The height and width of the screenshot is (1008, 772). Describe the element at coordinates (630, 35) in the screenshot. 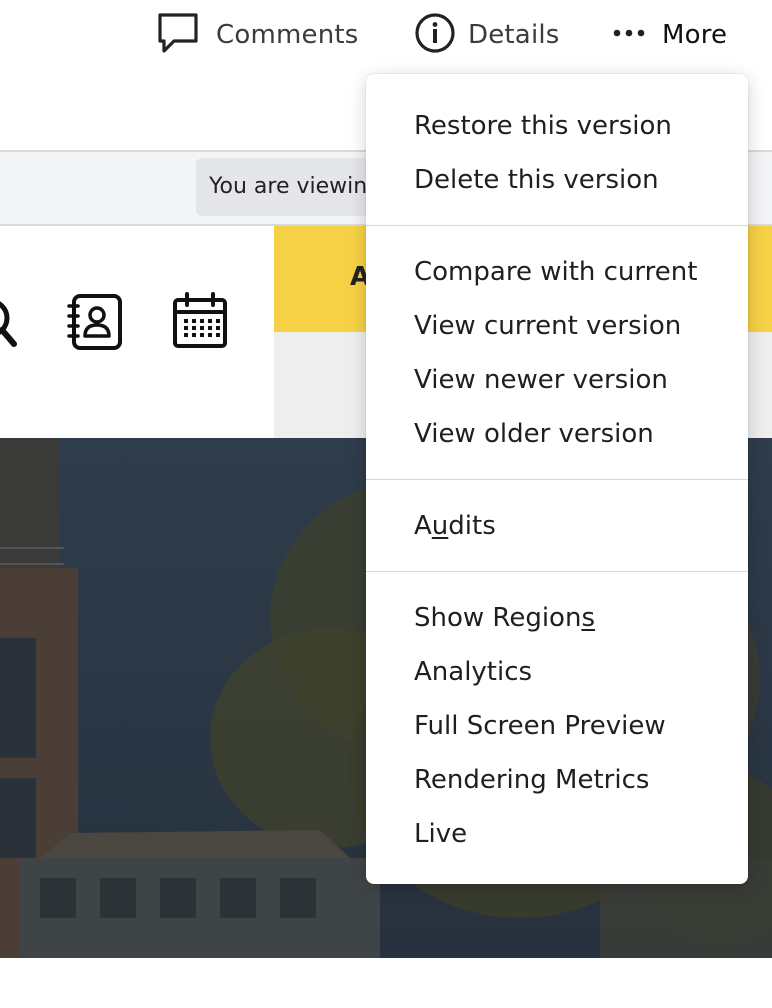

I see `more-dots-icon` at that location.